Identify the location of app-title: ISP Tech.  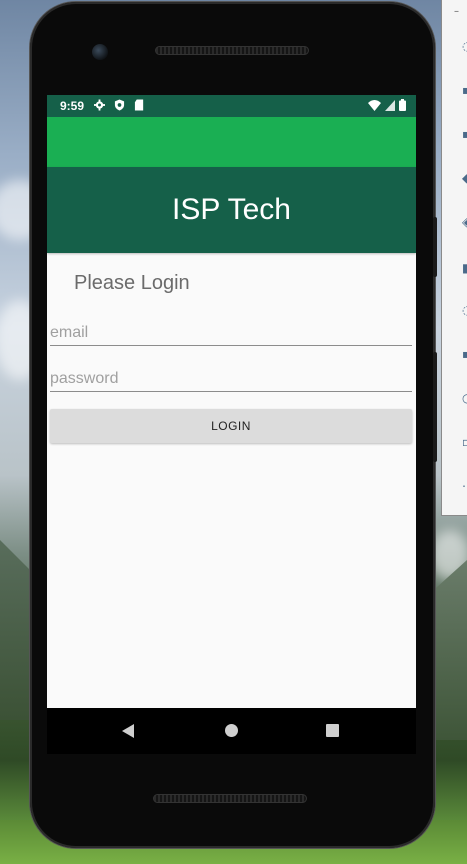
(231, 209).